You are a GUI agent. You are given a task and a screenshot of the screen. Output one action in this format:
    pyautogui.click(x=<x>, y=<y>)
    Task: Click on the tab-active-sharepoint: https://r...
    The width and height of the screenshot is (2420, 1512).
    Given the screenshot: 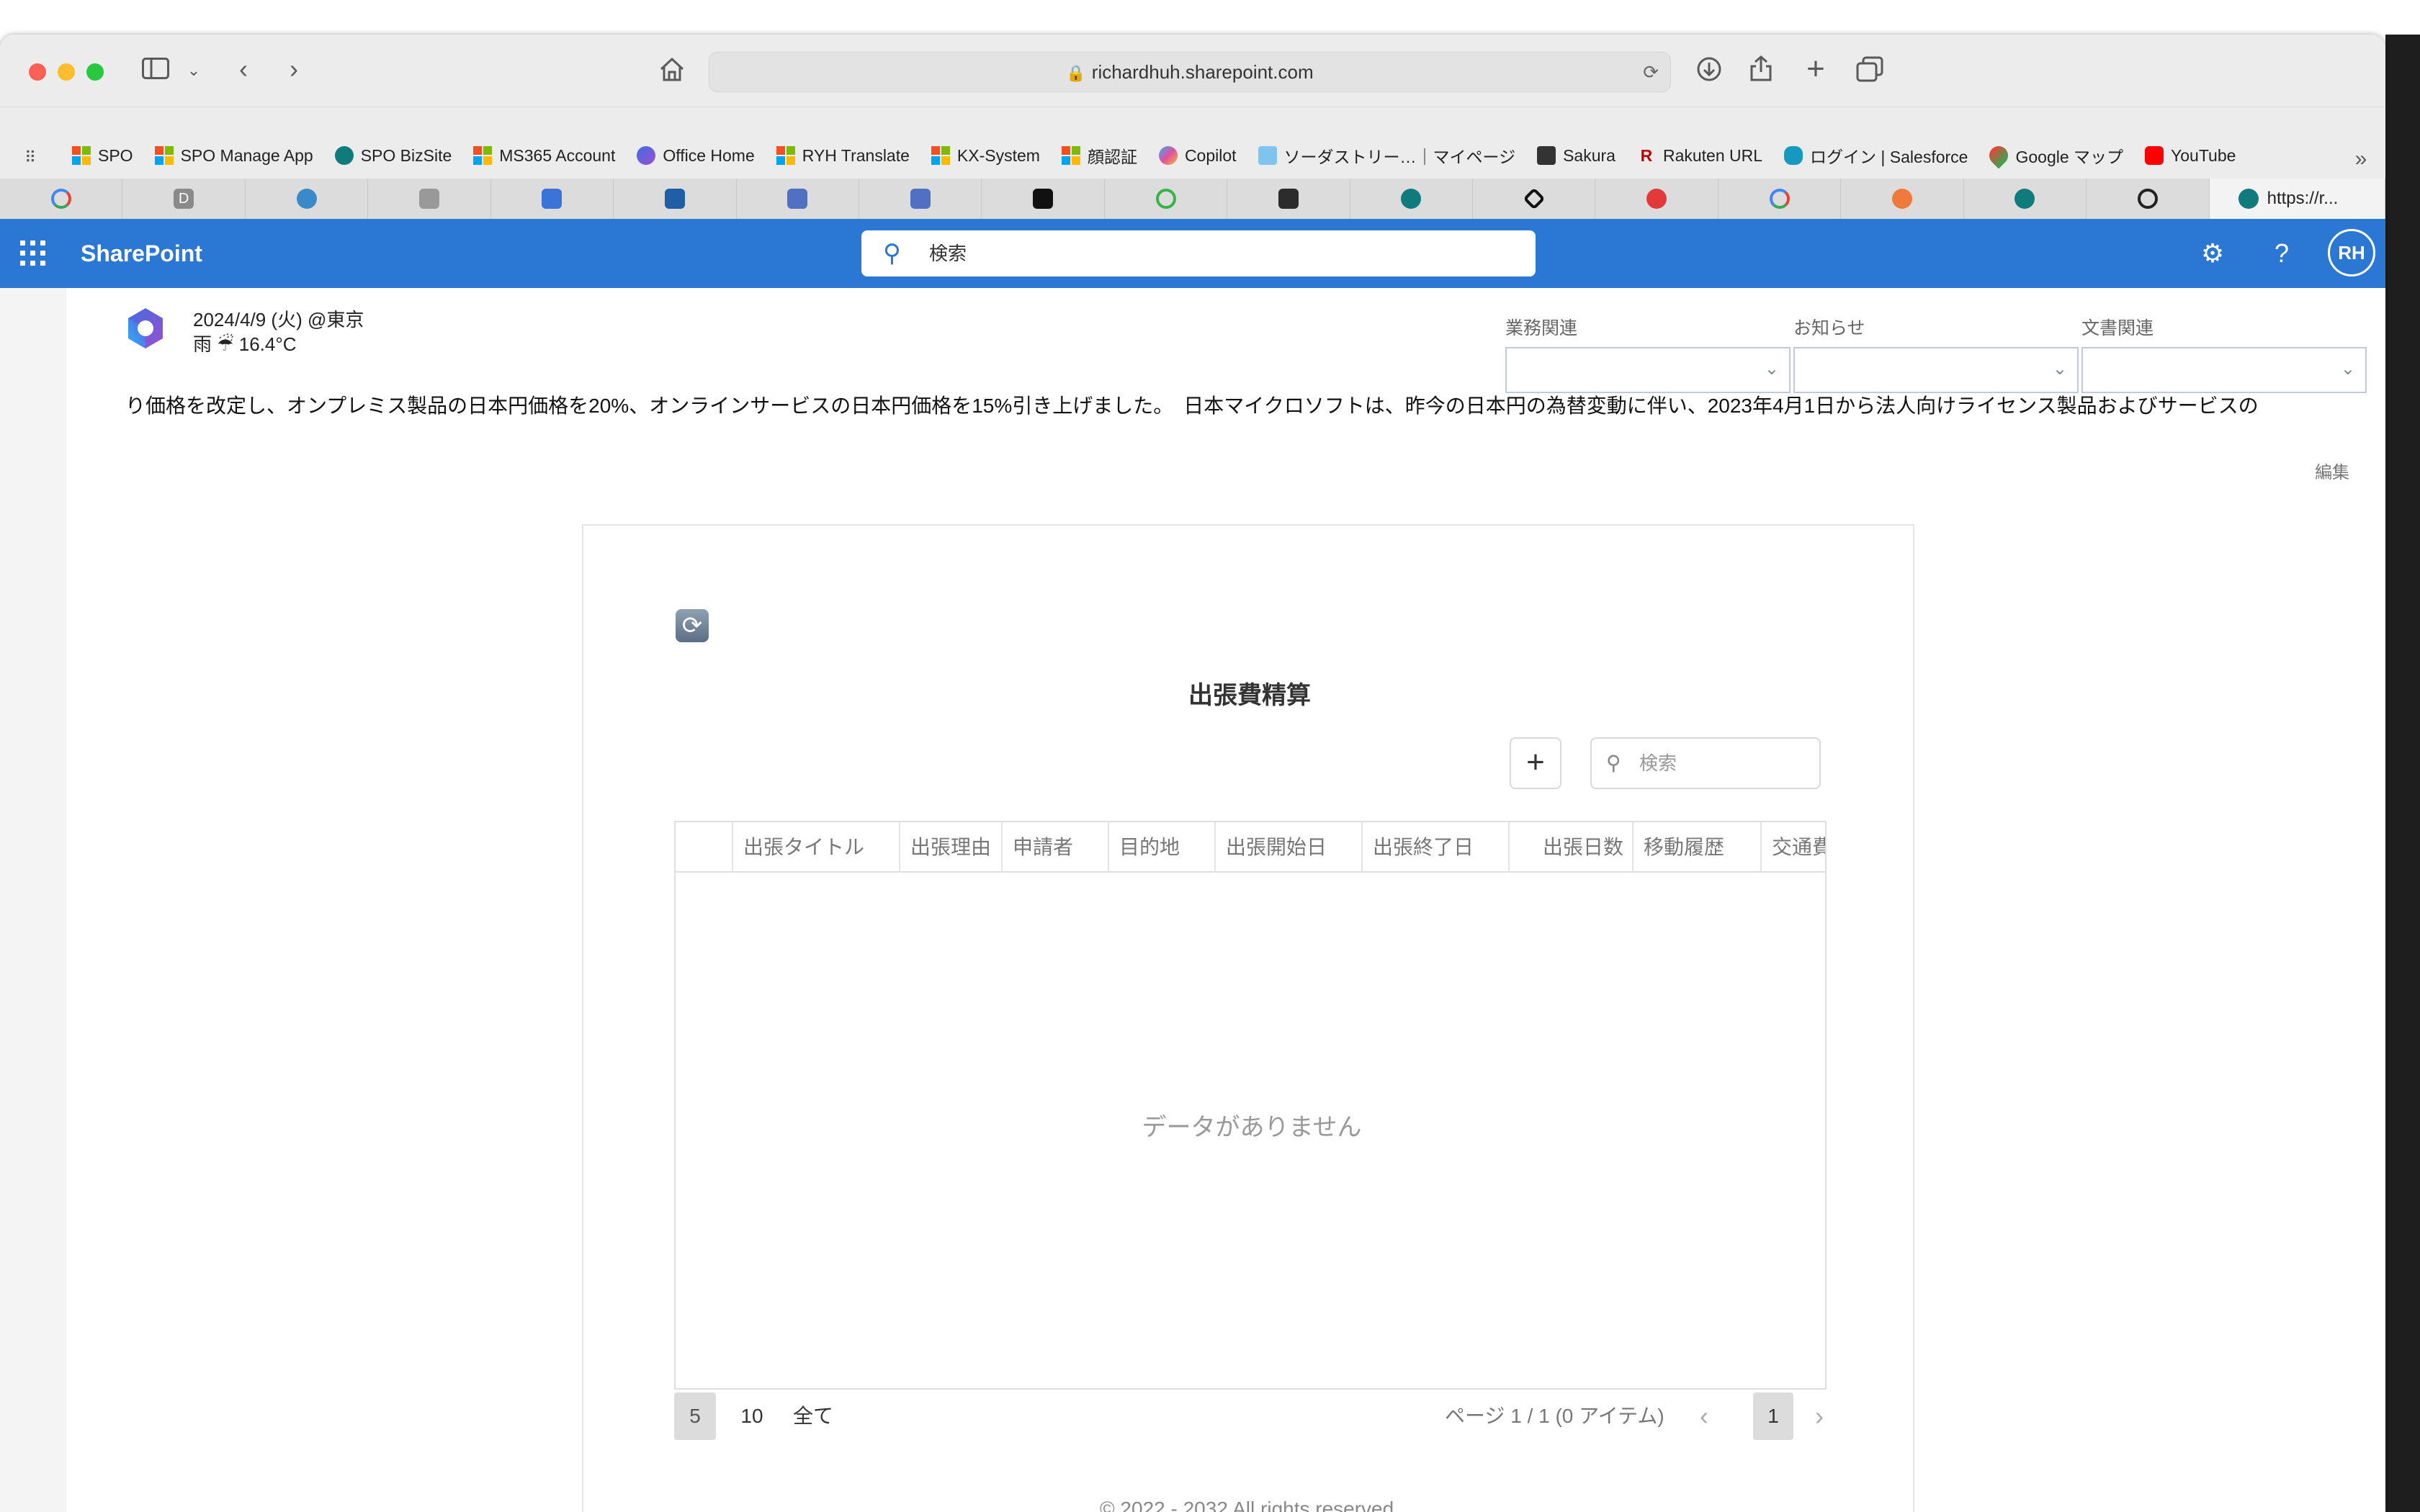 What is the action you would take?
    pyautogui.click(x=2297, y=199)
    